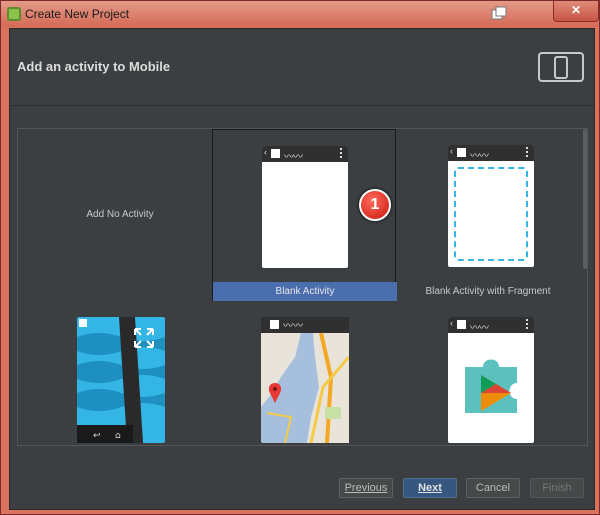 This screenshot has height=515, width=600. I want to click on tile-label: Add No Activity, so click(120, 214).